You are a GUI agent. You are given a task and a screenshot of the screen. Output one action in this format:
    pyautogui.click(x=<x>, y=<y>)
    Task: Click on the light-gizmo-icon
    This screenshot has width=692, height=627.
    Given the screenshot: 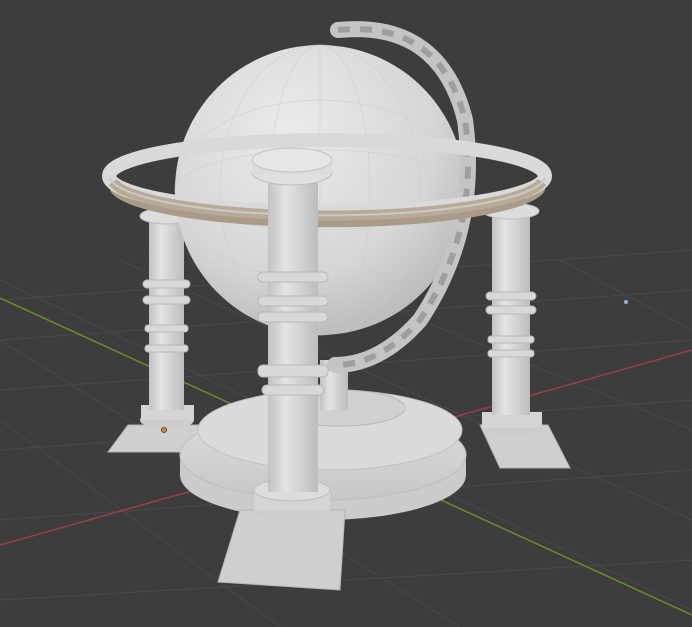 What is the action you would take?
    pyautogui.click(x=626, y=302)
    